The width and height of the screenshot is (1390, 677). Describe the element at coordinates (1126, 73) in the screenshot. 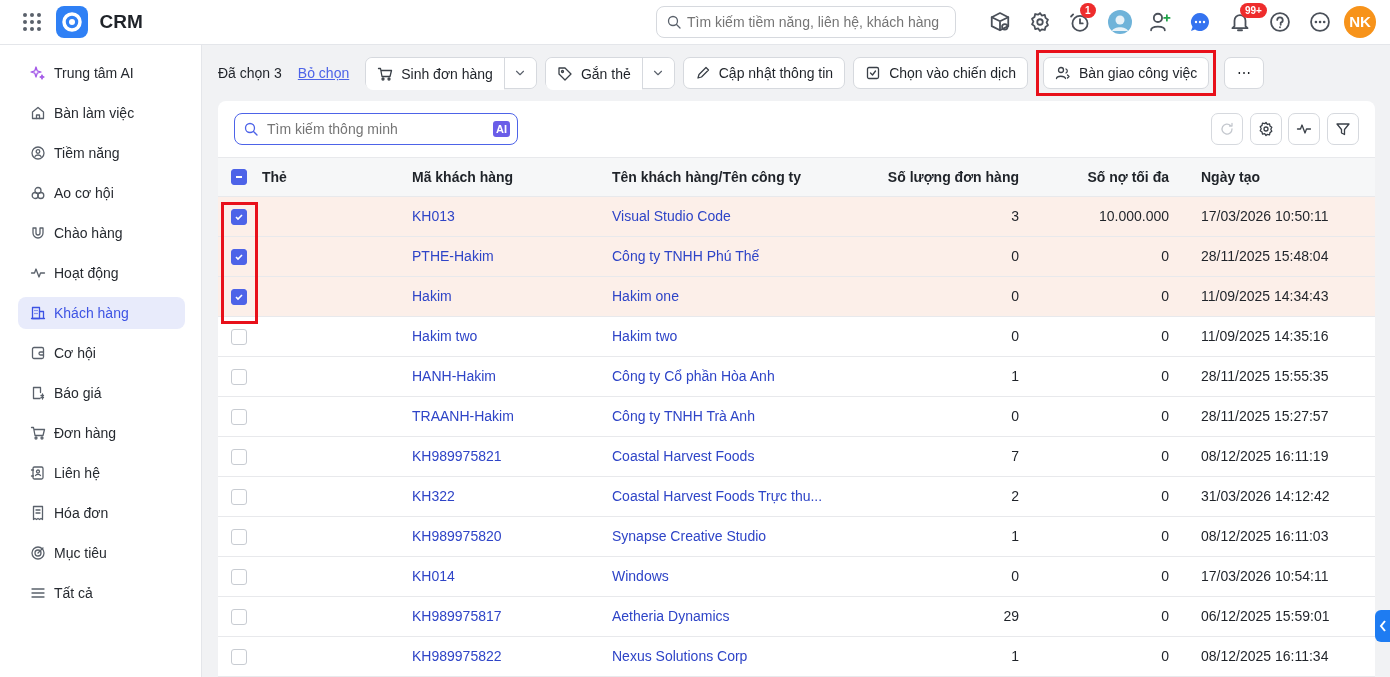

I see `action-button: Bàn giao công việc` at that location.